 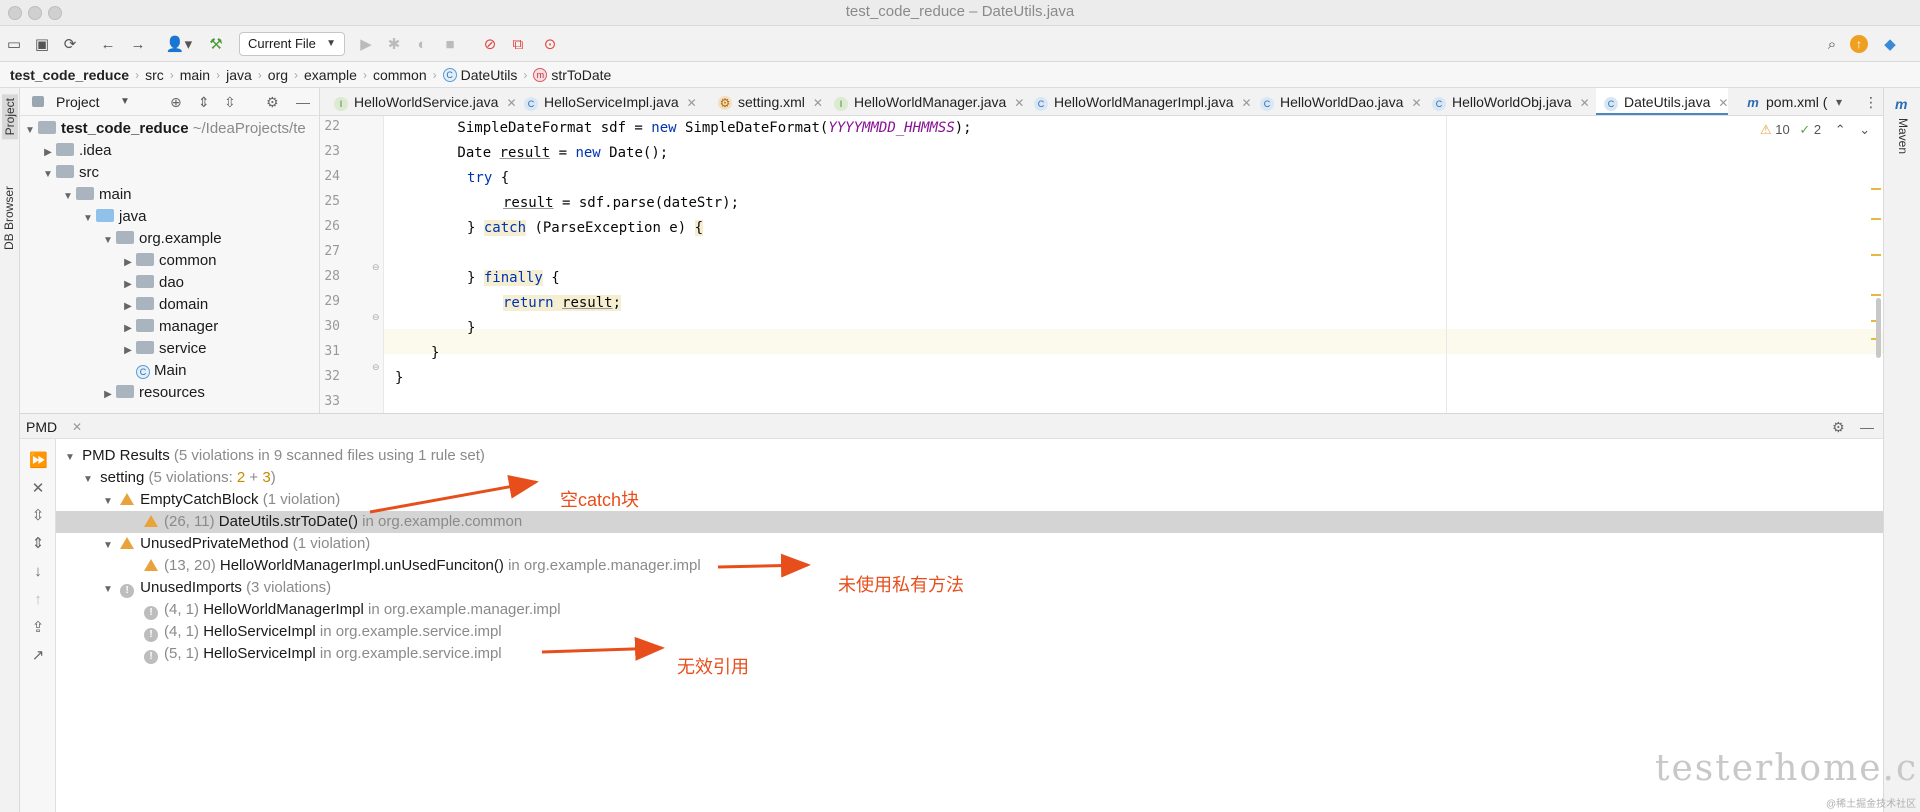 What do you see at coordinates (1787, 768) in the screenshot?
I see `watermark-logo: testerhome.com` at bounding box center [1787, 768].